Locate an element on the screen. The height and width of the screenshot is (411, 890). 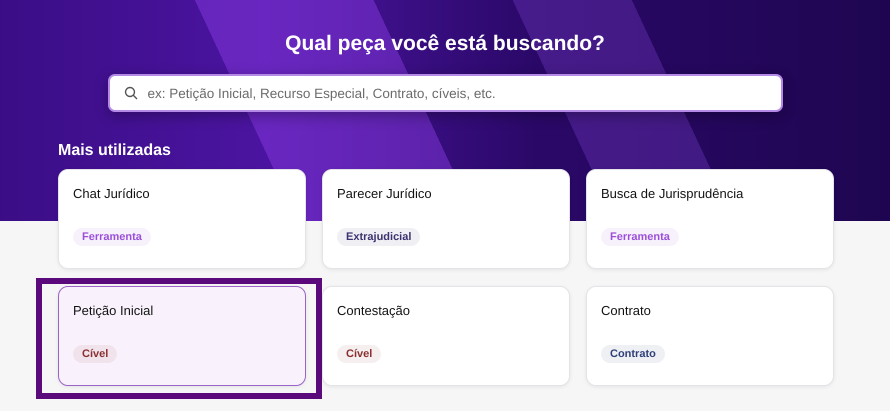
template-card: Parecer Jurídico Extrajudicial is located at coordinates (446, 219).